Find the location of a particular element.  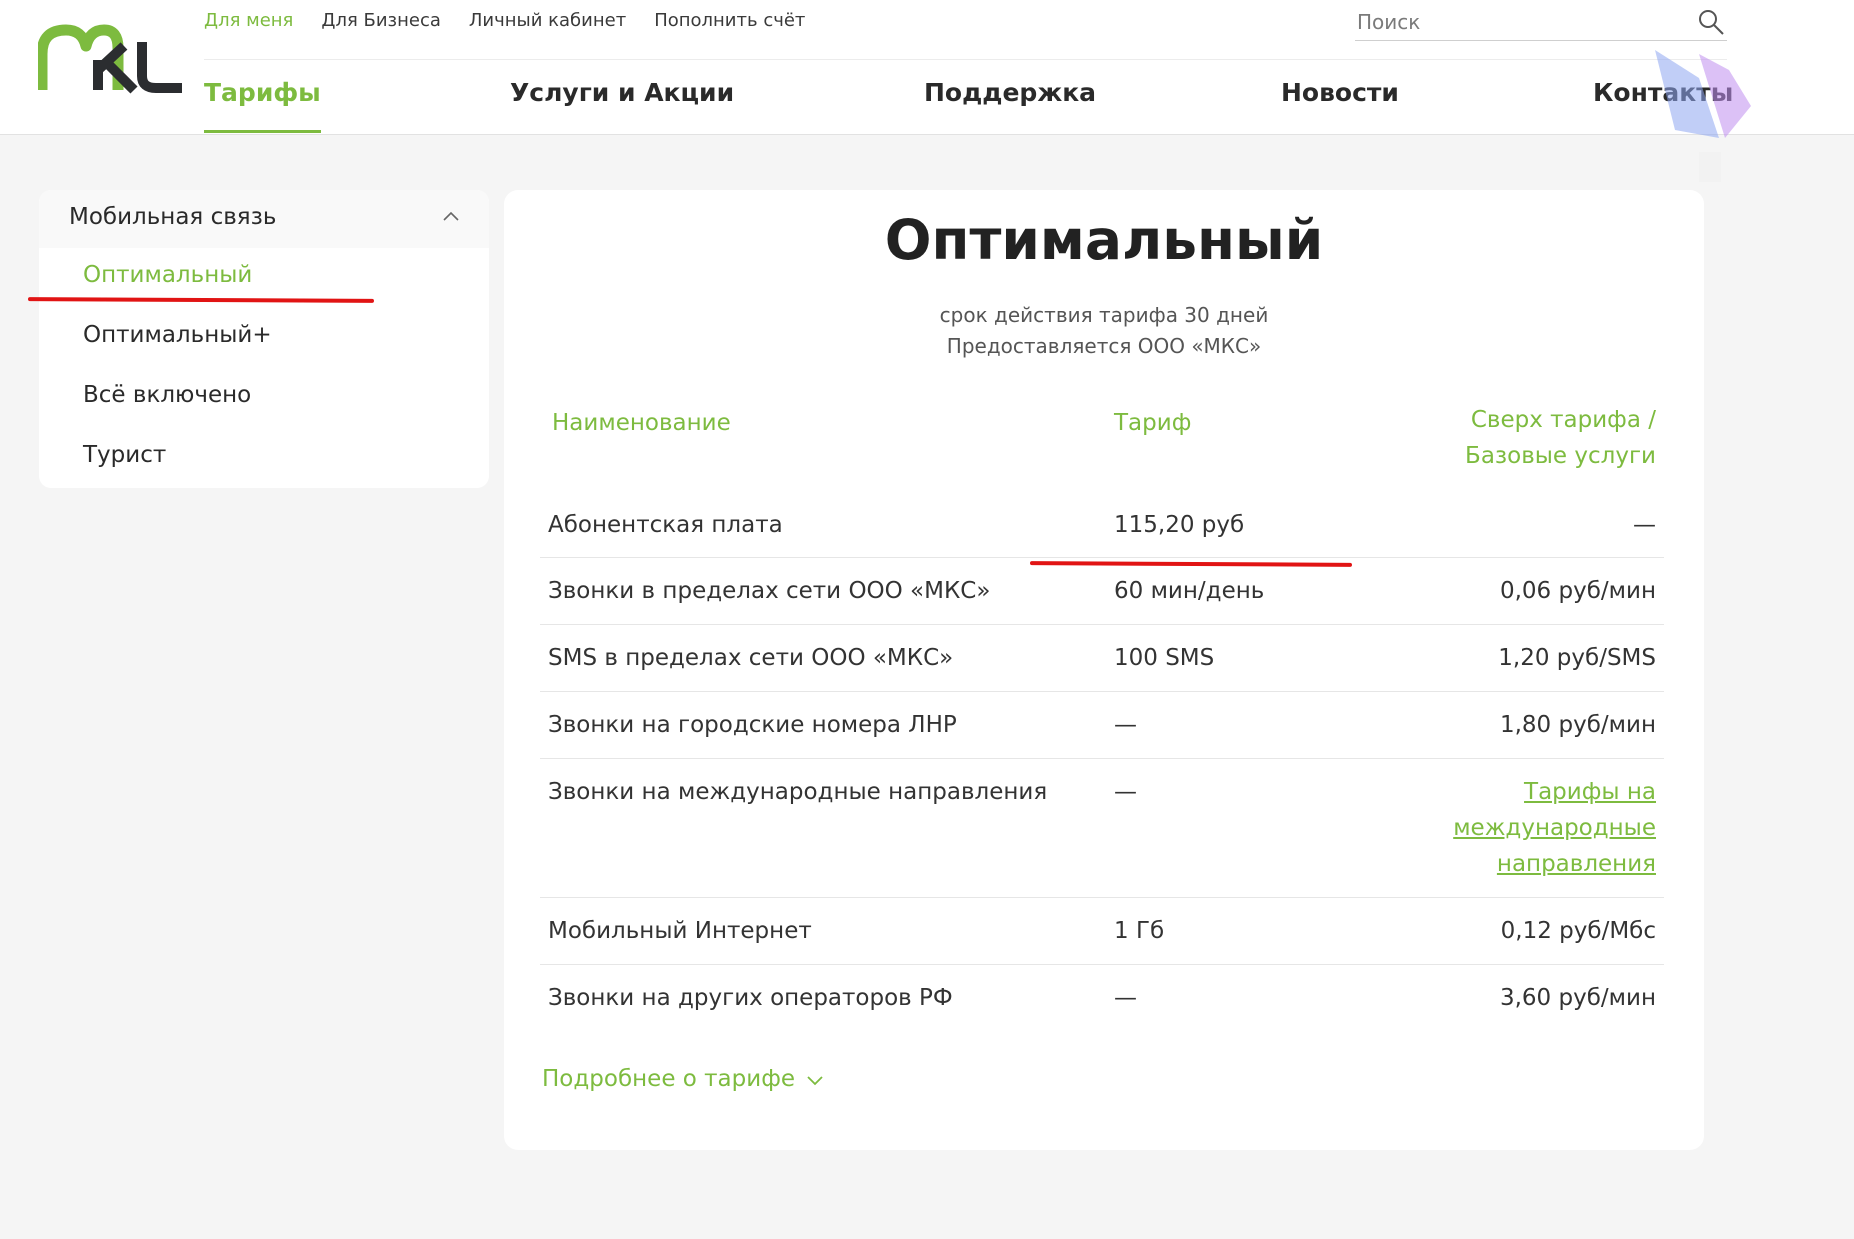

row-extra: 0,06 руб/мин is located at coordinates (1577, 591).